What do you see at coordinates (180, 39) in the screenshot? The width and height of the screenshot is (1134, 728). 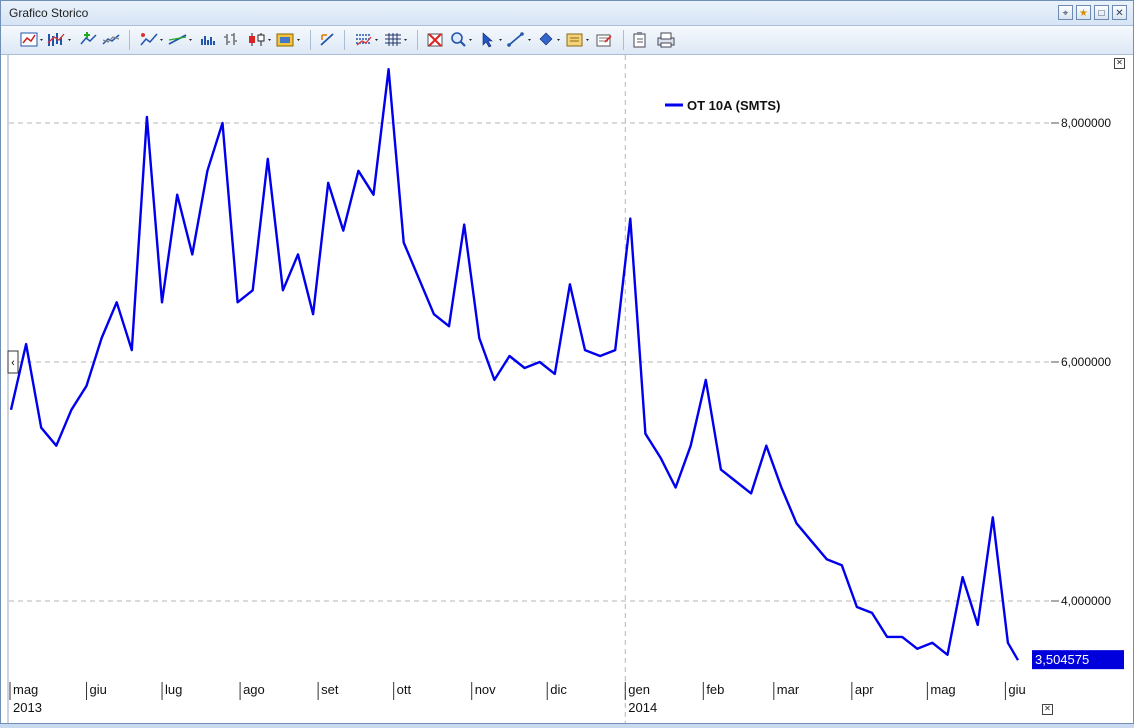 I see `trend-icon` at bounding box center [180, 39].